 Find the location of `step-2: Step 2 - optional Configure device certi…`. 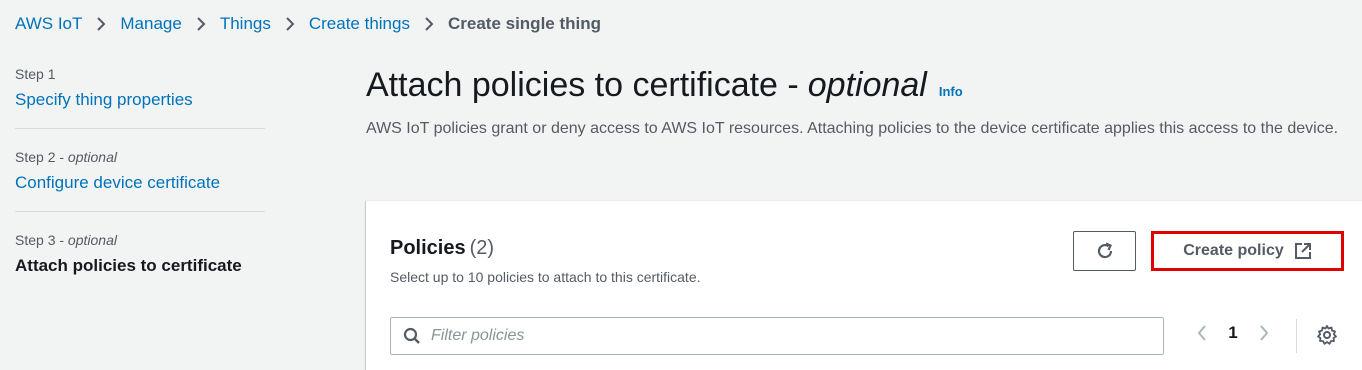

step-2: Step 2 - optional Configure device certi… is located at coordinates (140, 180).